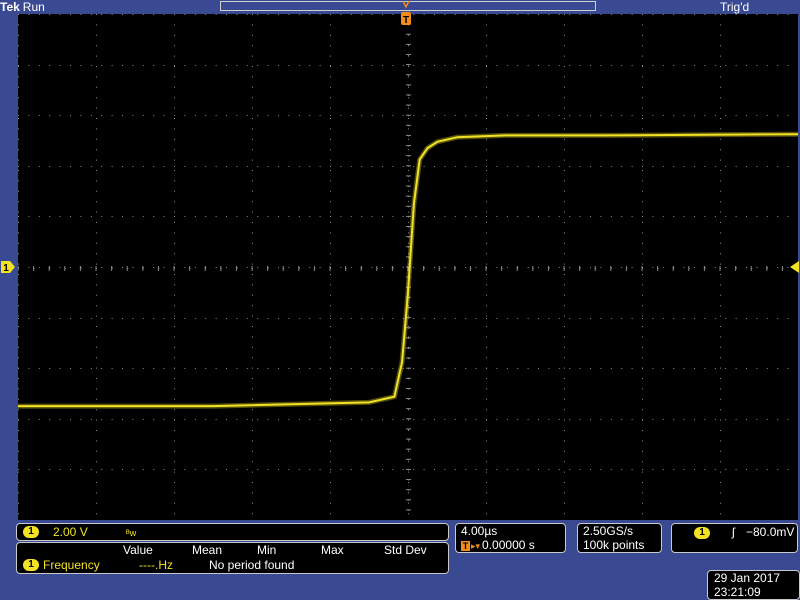 This screenshot has width=800, height=600. Describe the element at coordinates (267, 550) in the screenshot. I see `meas-header-min: Min` at that location.